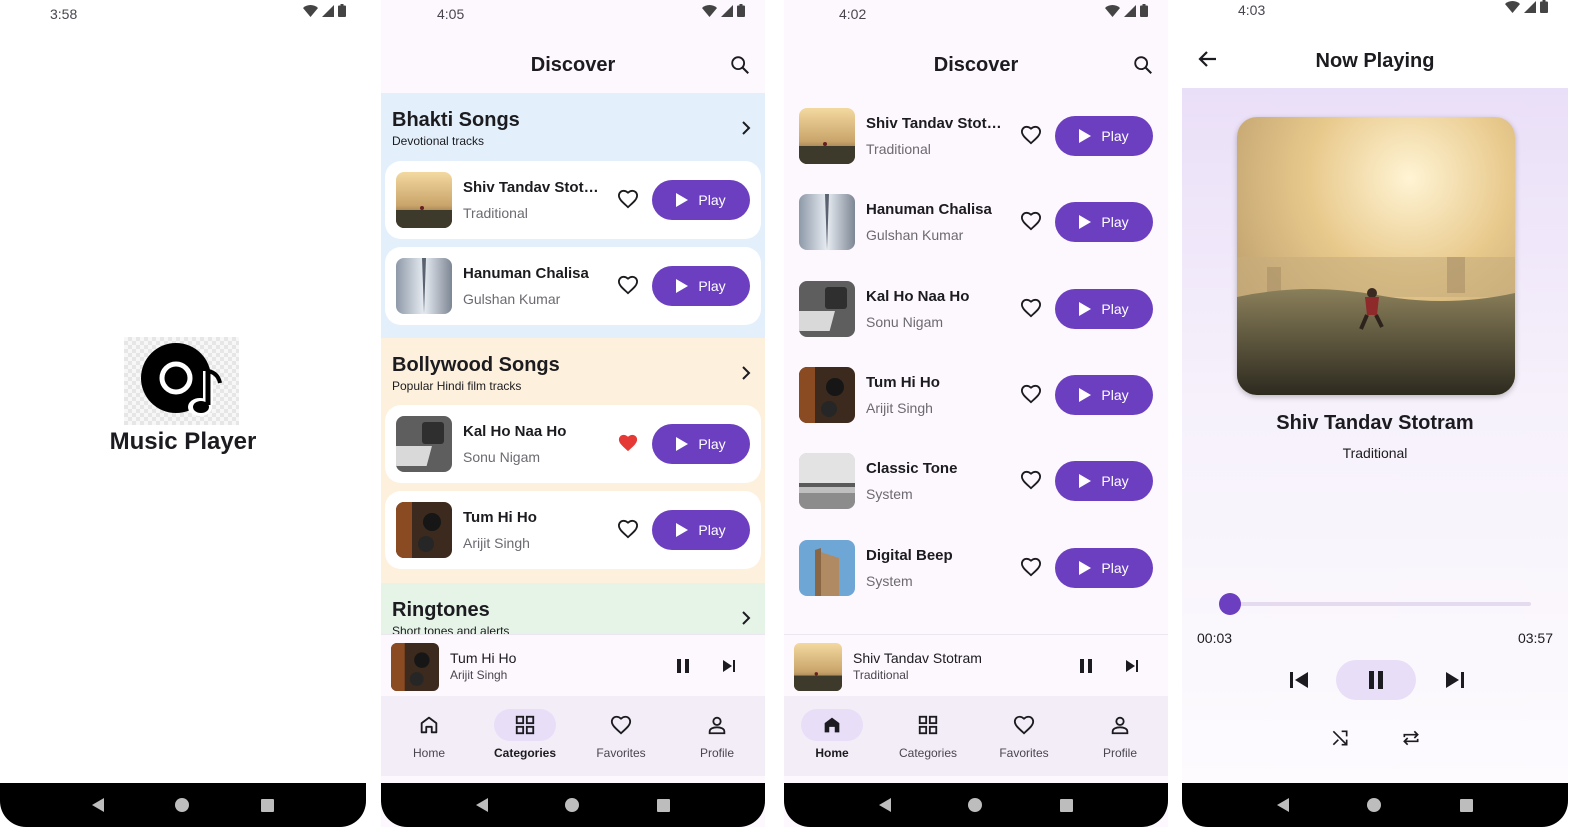  What do you see at coordinates (976, 481) in the screenshot?
I see `song-card: Classic Tone System Play` at bounding box center [976, 481].